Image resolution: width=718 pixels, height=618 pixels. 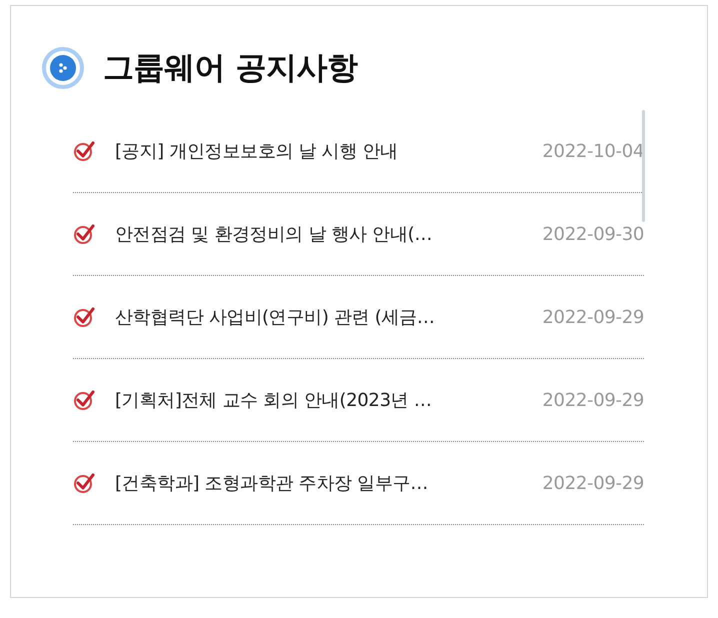 I want to click on circle-icon, so click(x=63, y=68).